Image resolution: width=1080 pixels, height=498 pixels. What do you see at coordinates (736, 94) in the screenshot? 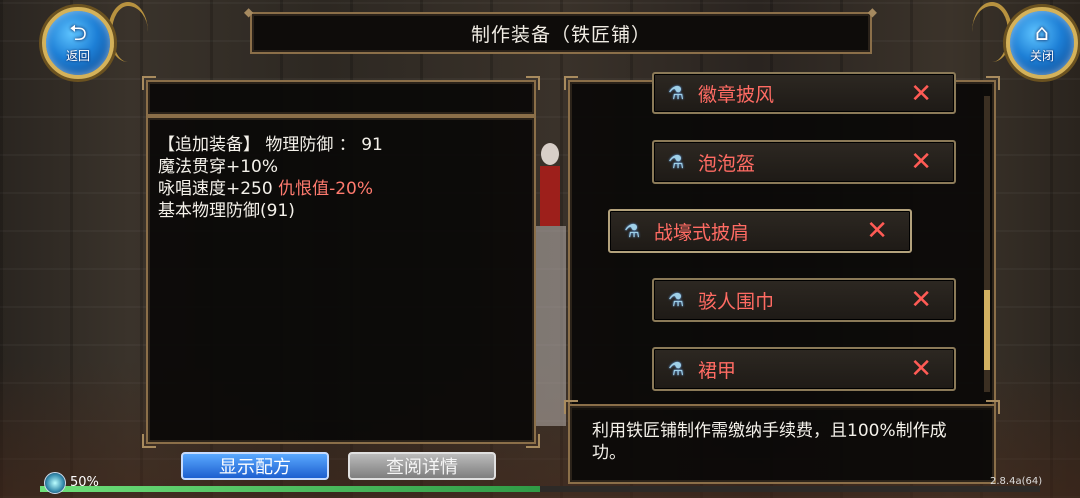
I see `item-name: 徽章披风` at bounding box center [736, 94].